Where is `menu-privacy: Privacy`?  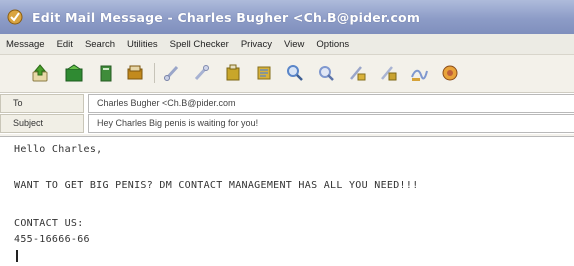 menu-privacy: Privacy is located at coordinates (256, 44).